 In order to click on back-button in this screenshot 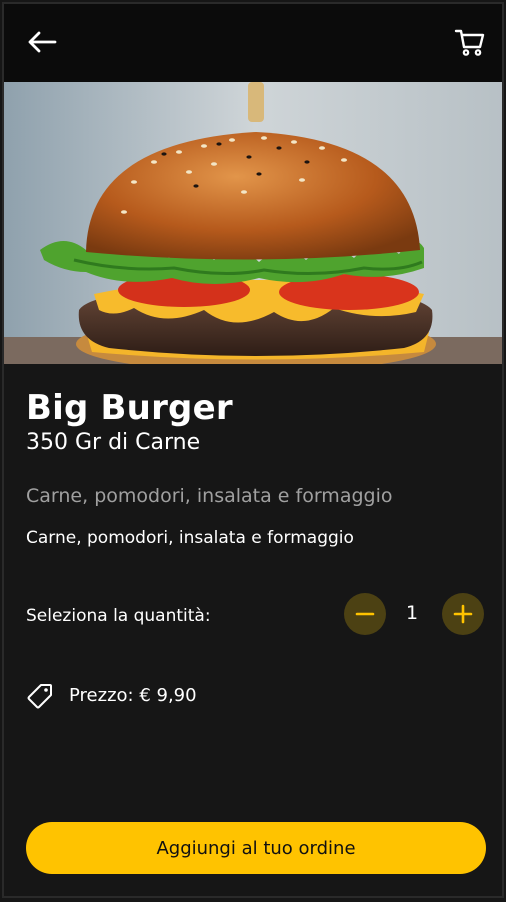, I will do `click(42, 42)`.